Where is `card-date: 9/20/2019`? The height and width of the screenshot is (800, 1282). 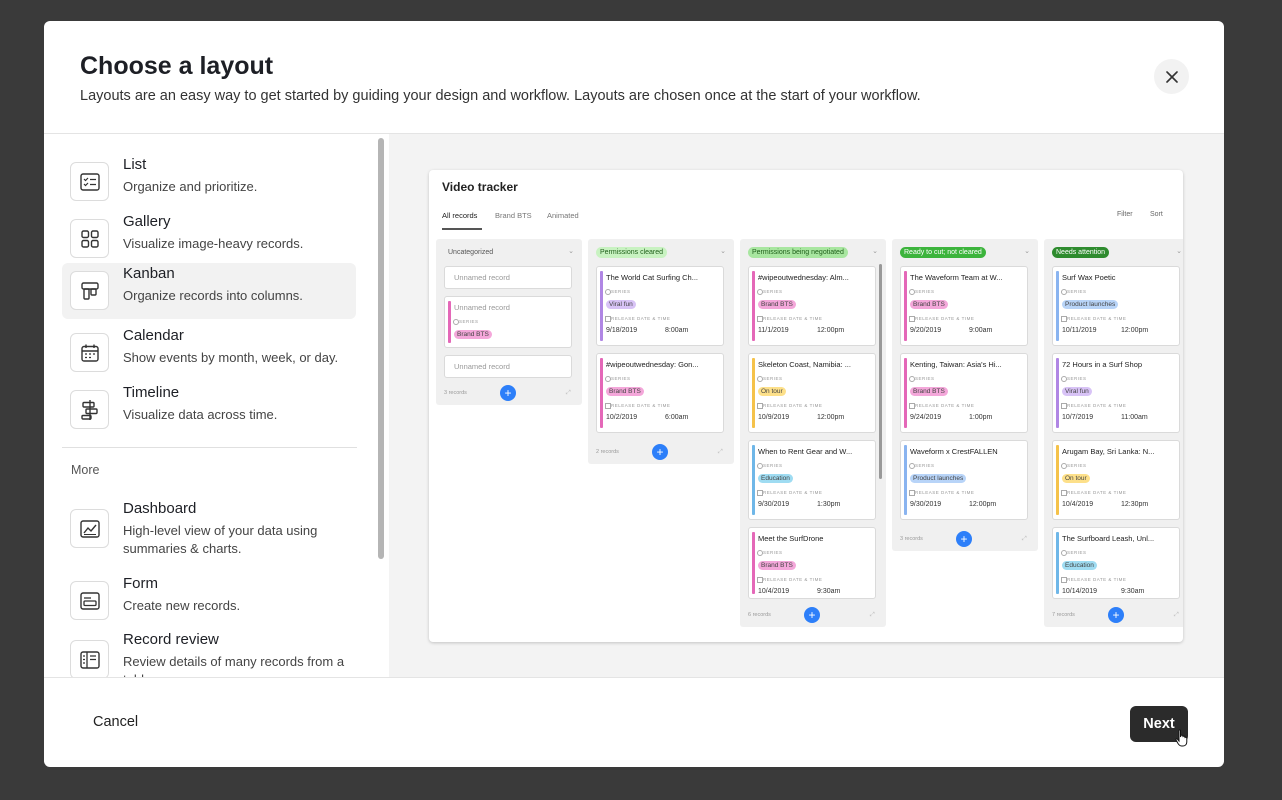
card-date: 9/20/2019 is located at coordinates (926, 330).